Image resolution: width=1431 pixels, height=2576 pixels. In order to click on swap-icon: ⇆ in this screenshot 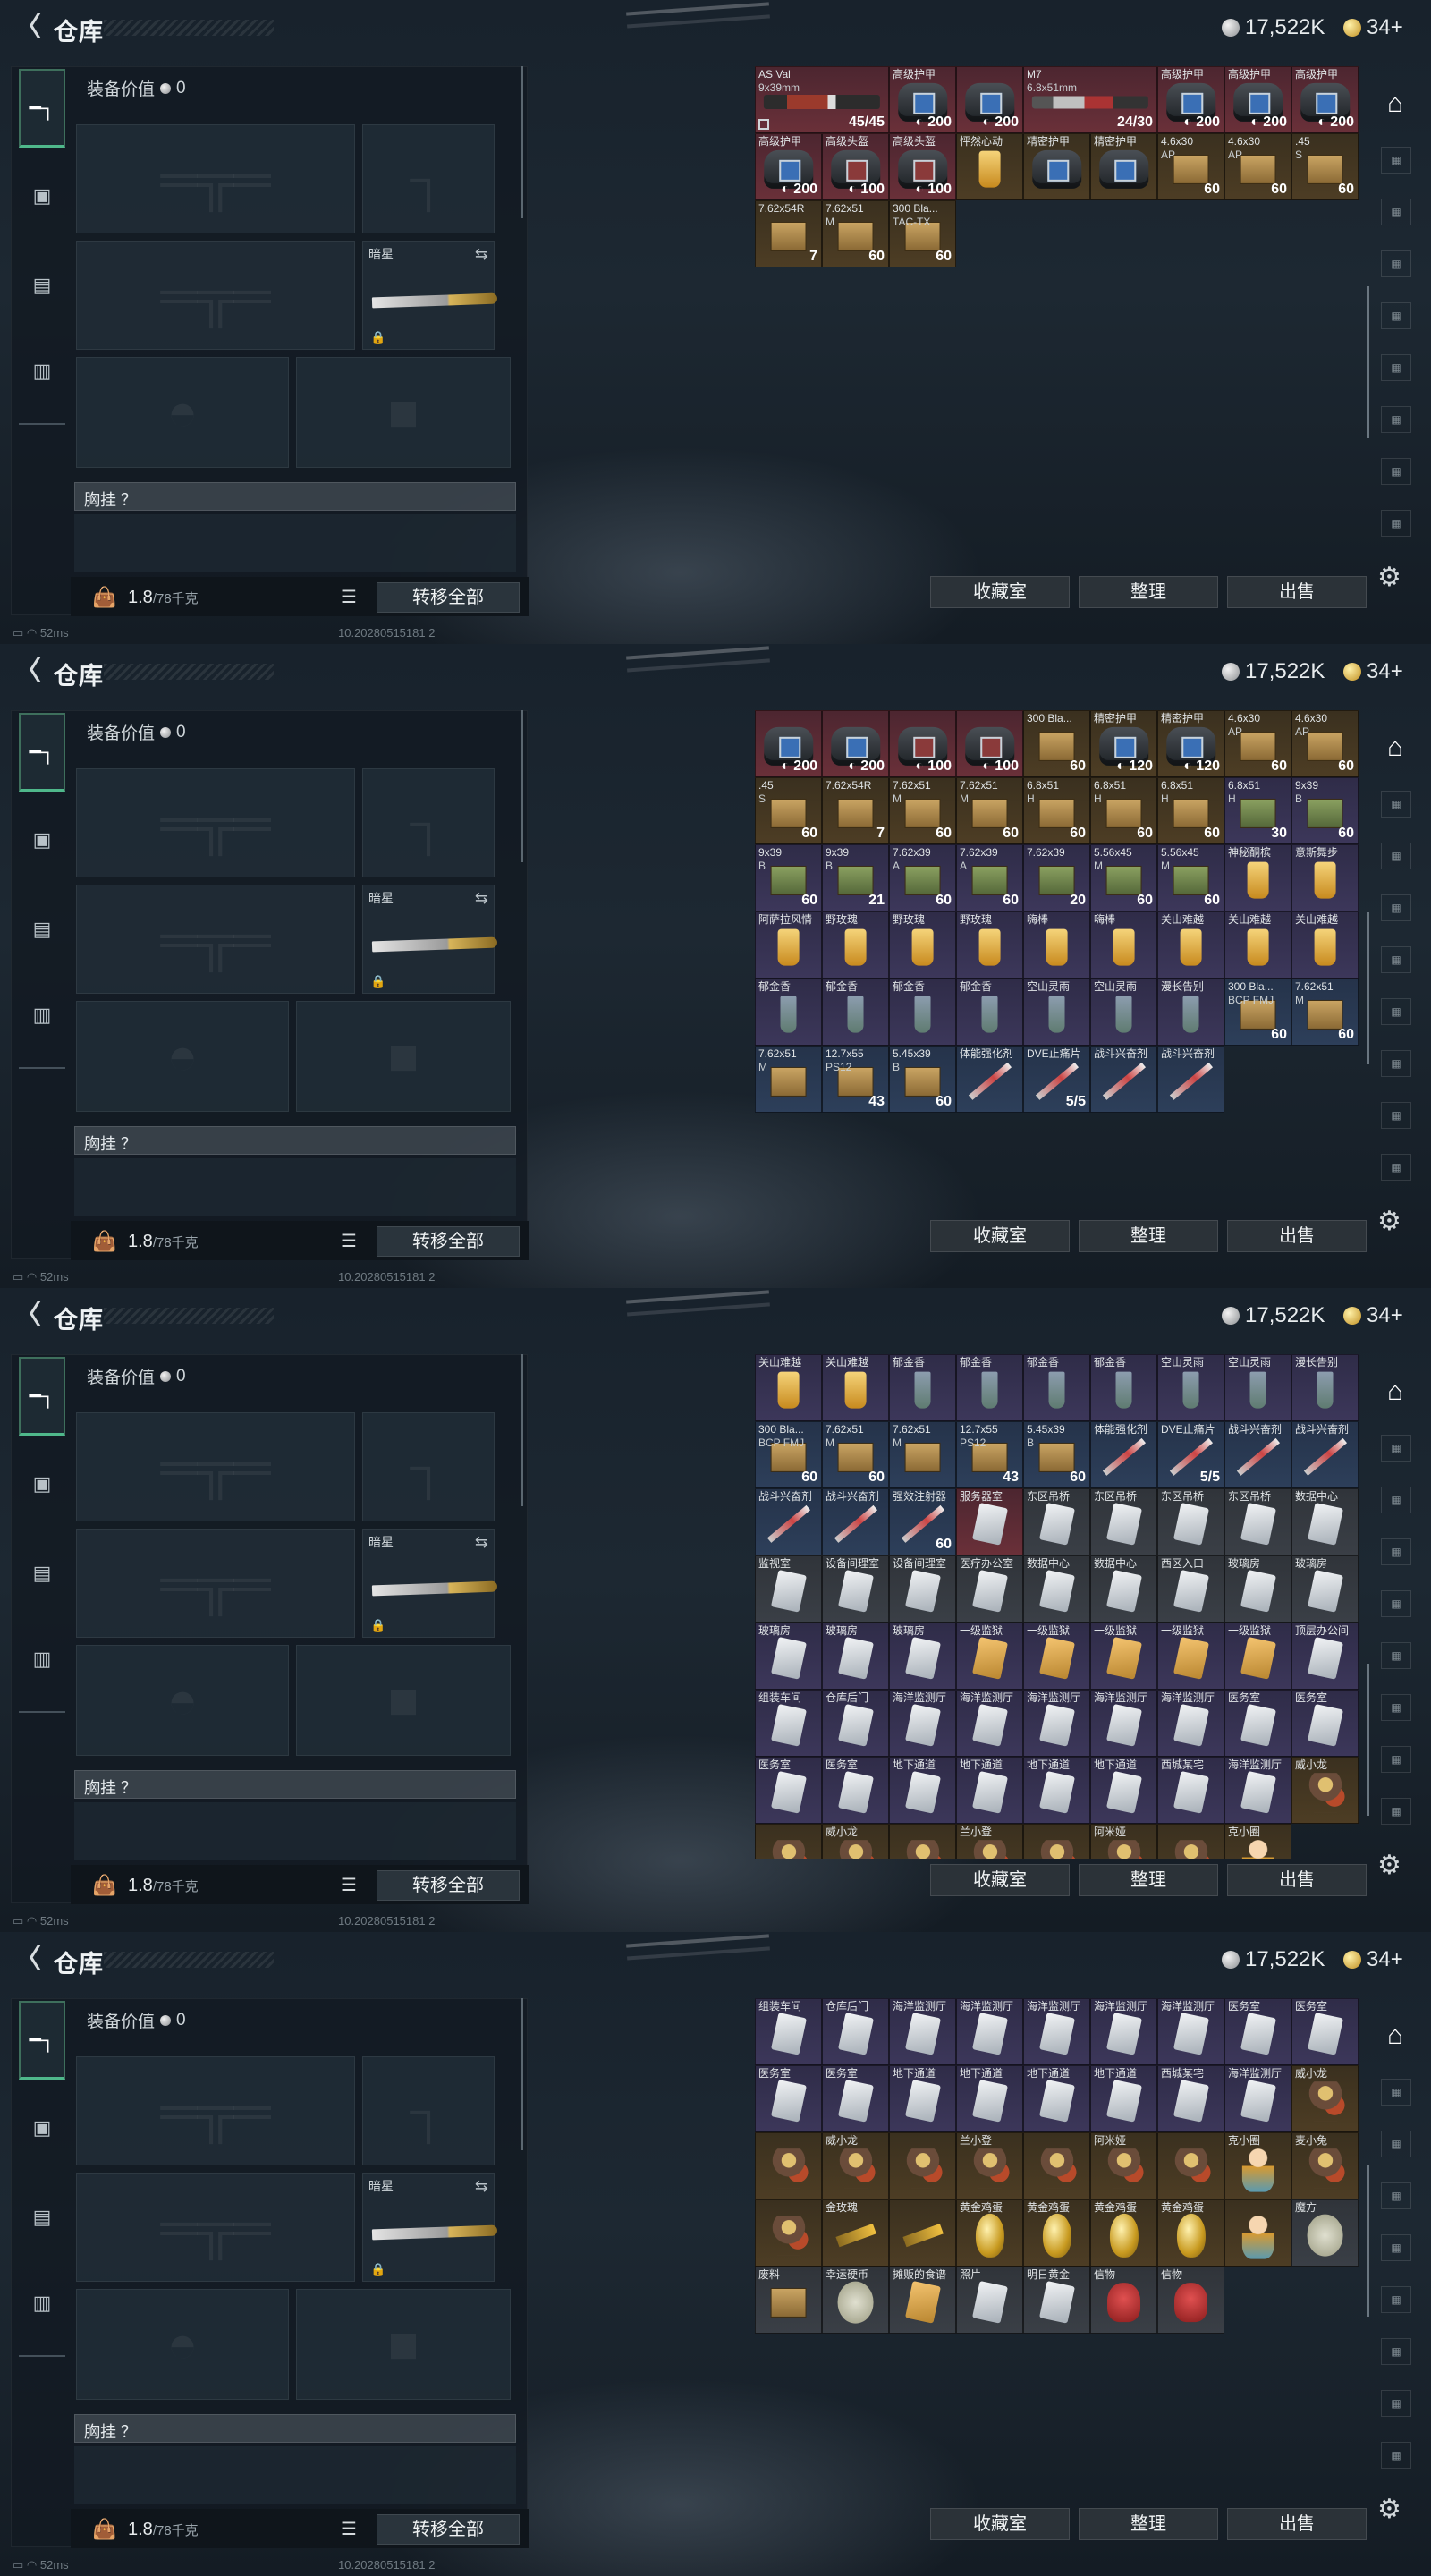, I will do `click(482, 2186)`.